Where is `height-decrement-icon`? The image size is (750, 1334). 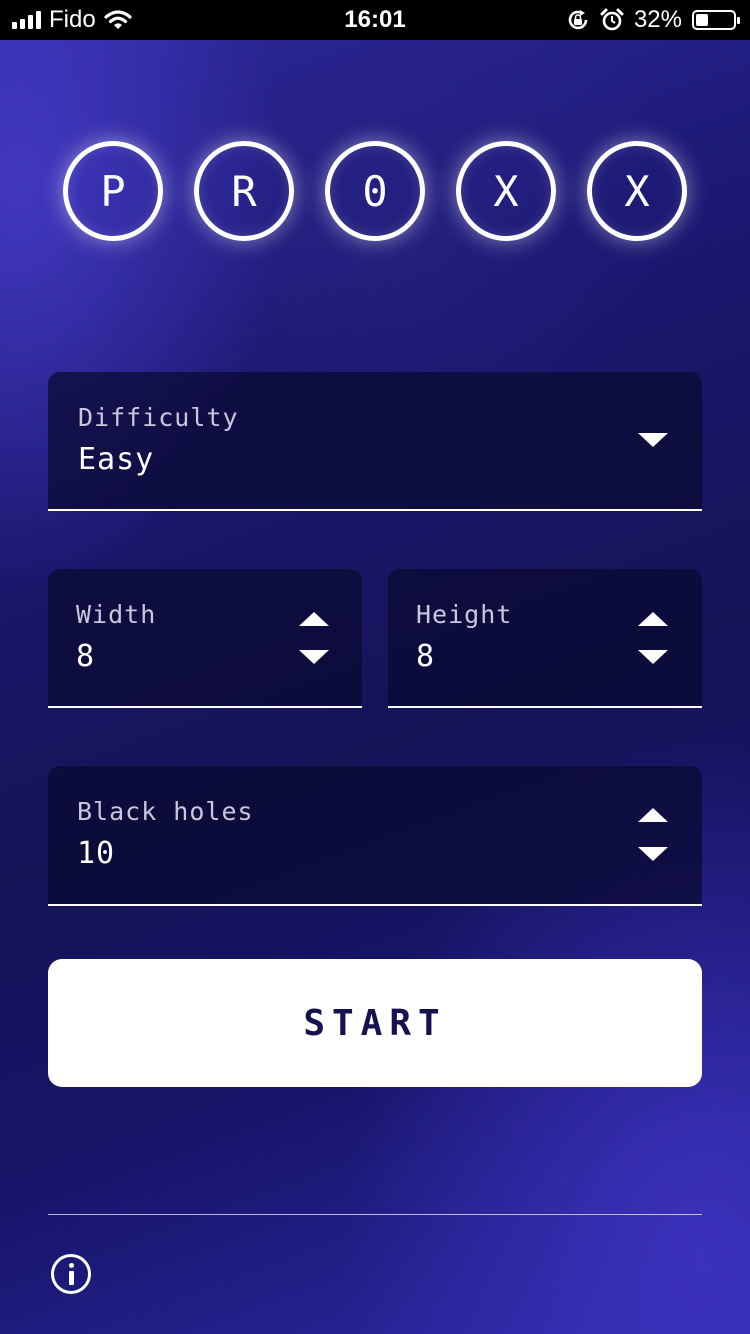
height-decrement-icon is located at coordinates (653, 657).